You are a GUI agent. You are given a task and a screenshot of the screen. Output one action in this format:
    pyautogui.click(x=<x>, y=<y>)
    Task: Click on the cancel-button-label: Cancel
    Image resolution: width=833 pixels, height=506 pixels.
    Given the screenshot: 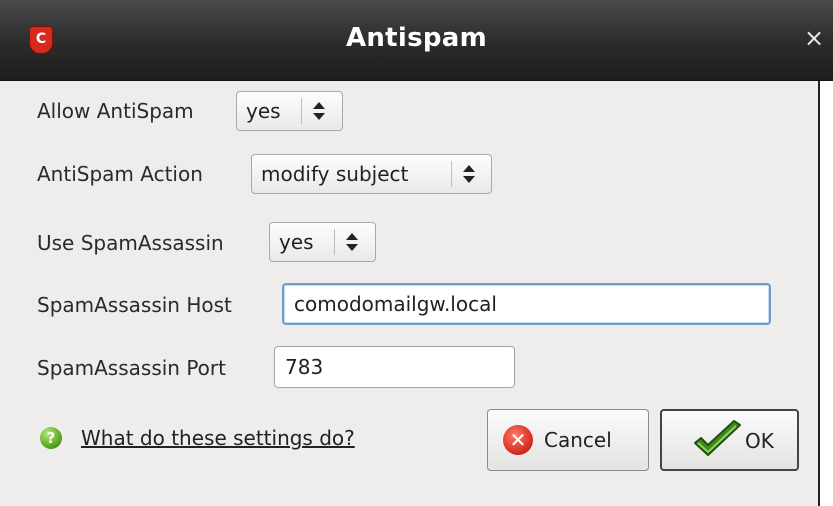 What is the action you would take?
    pyautogui.click(x=578, y=440)
    